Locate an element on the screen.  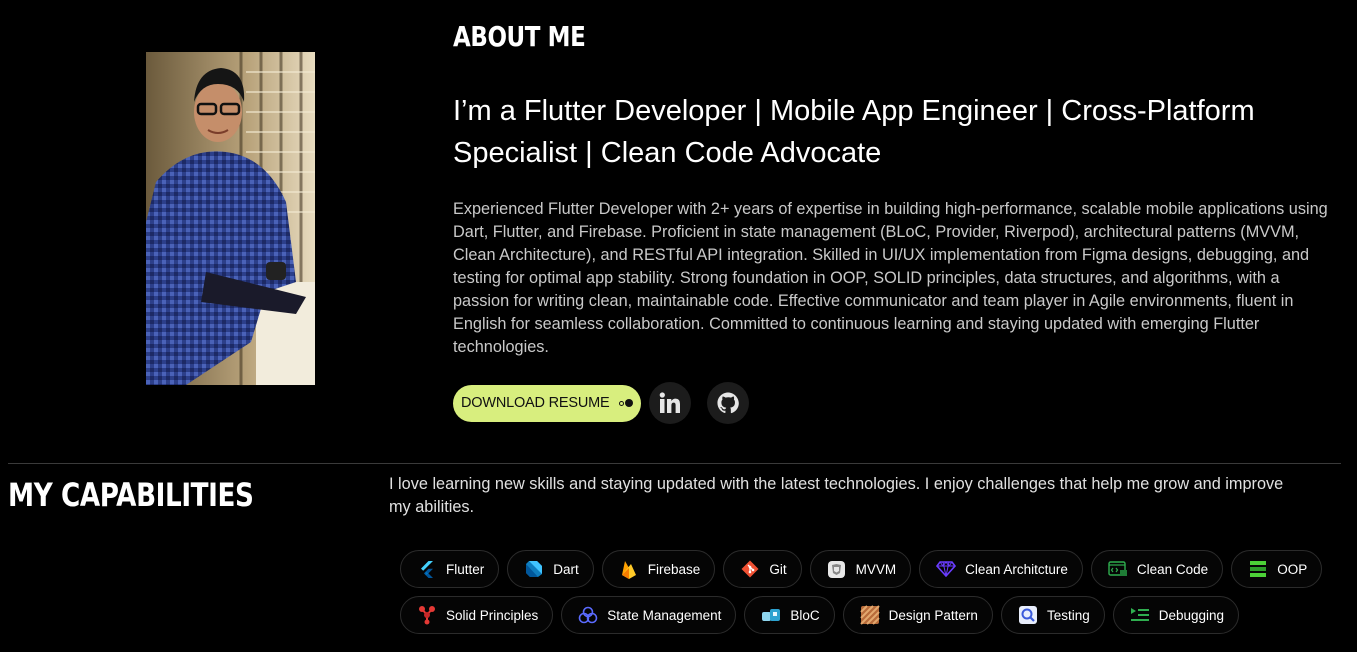
testing-icon is located at coordinates (1028, 615).